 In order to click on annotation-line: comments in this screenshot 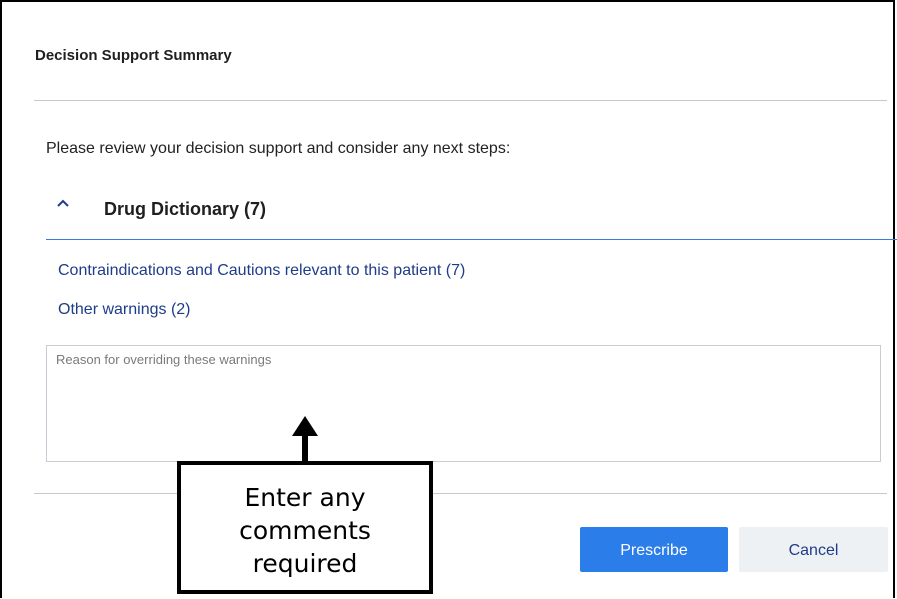, I will do `click(305, 530)`.